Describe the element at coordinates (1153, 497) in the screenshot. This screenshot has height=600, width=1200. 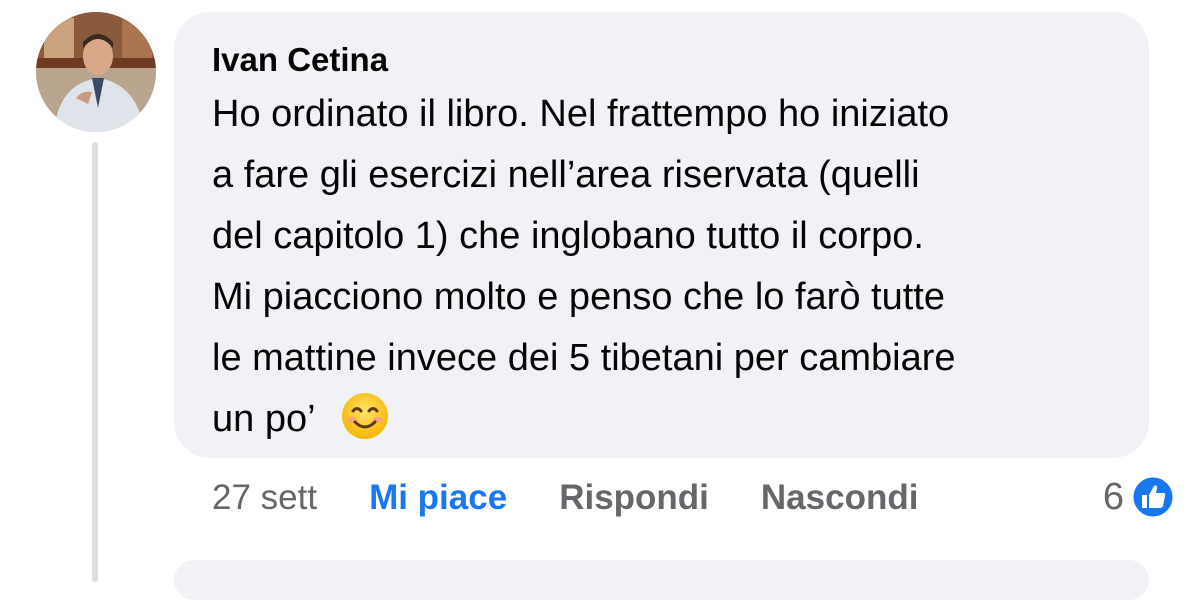
I see `thumbs-up-icon` at that location.